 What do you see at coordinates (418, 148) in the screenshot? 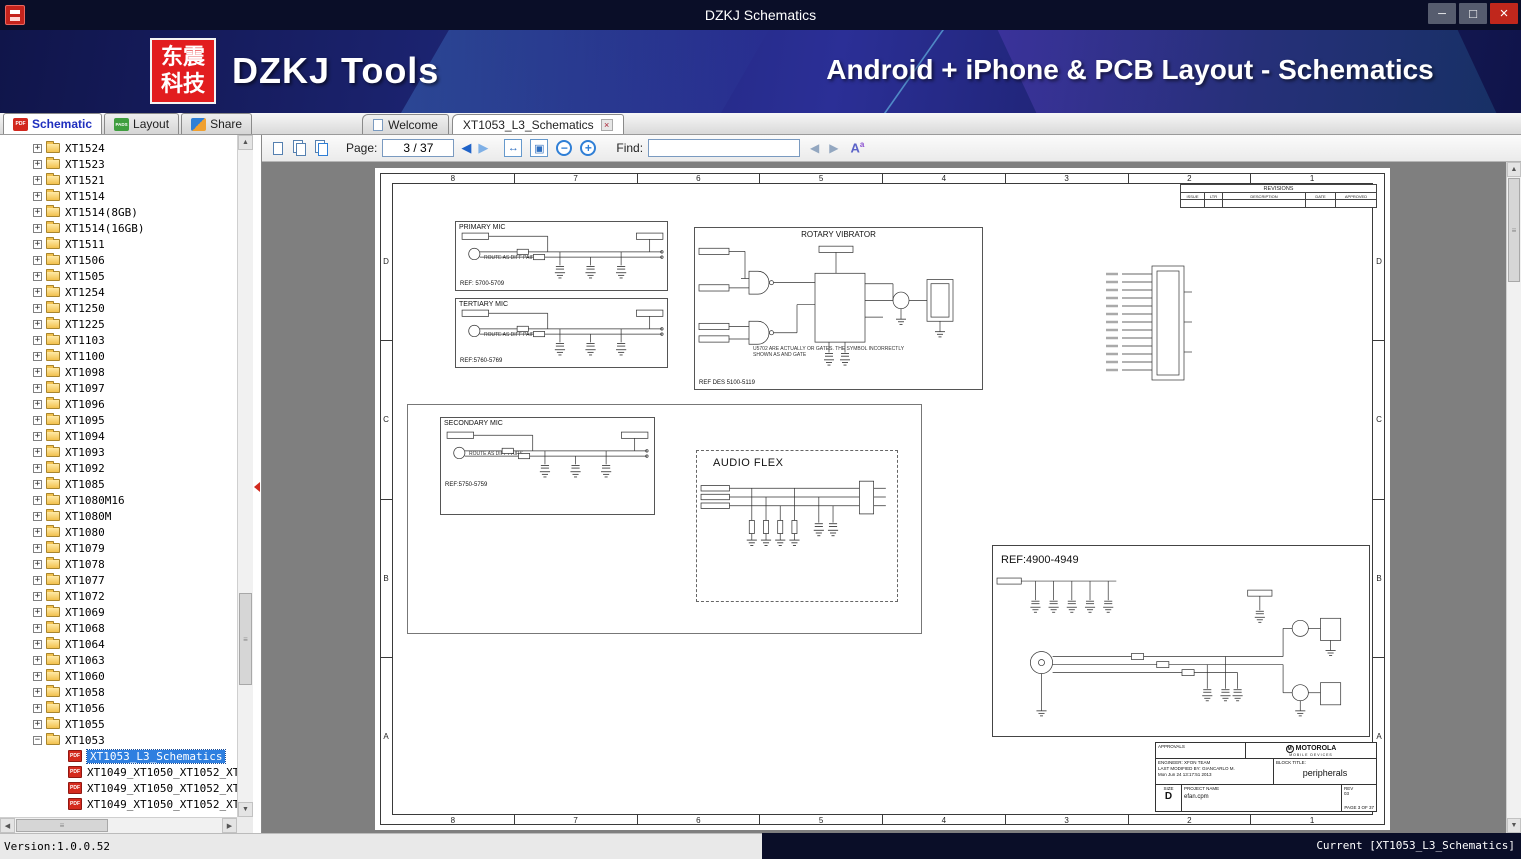
I see `page-input` at bounding box center [418, 148].